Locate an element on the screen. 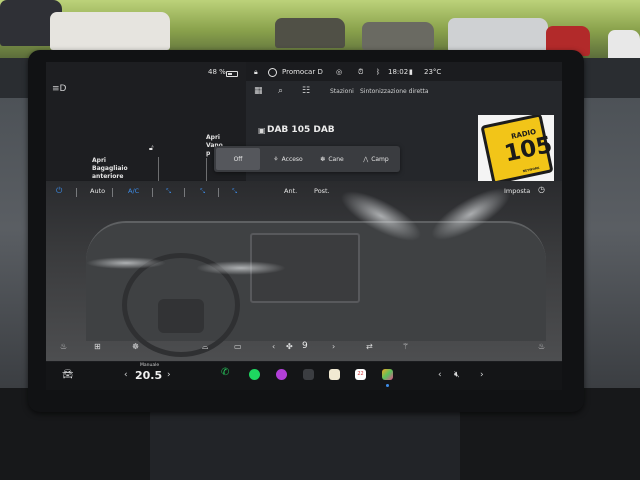  outside-temperature: 23°C is located at coordinates (433, 72).